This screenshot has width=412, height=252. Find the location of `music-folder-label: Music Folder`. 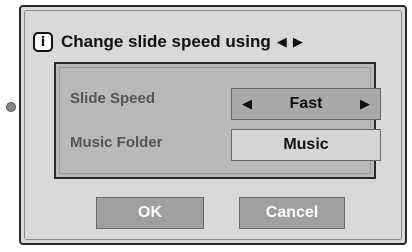

music-folder-label: Music Folder is located at coordinates (116, 142).